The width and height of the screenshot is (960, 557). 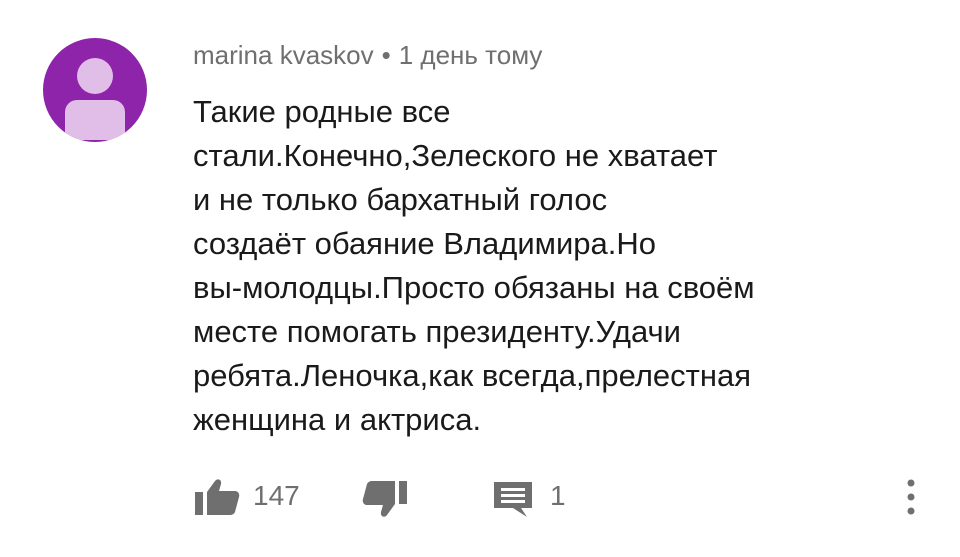 I want to click on author-name: marina kvaskov, so click(x=283, y=55).